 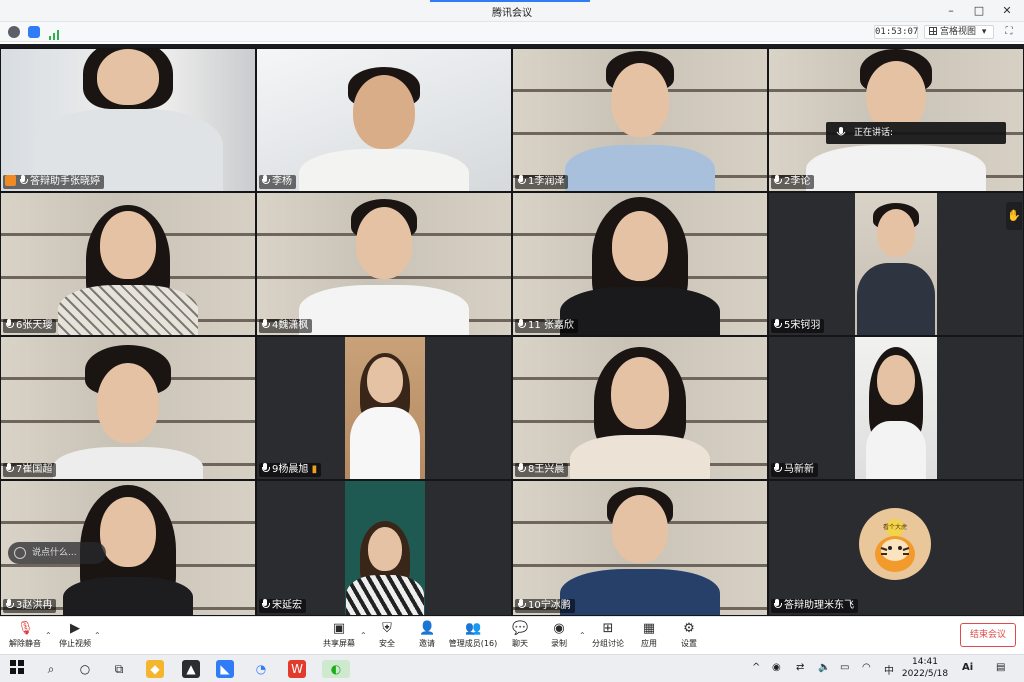 I want to click on participant-name: 答辩助理米东飞, so click(x=814, y=606).